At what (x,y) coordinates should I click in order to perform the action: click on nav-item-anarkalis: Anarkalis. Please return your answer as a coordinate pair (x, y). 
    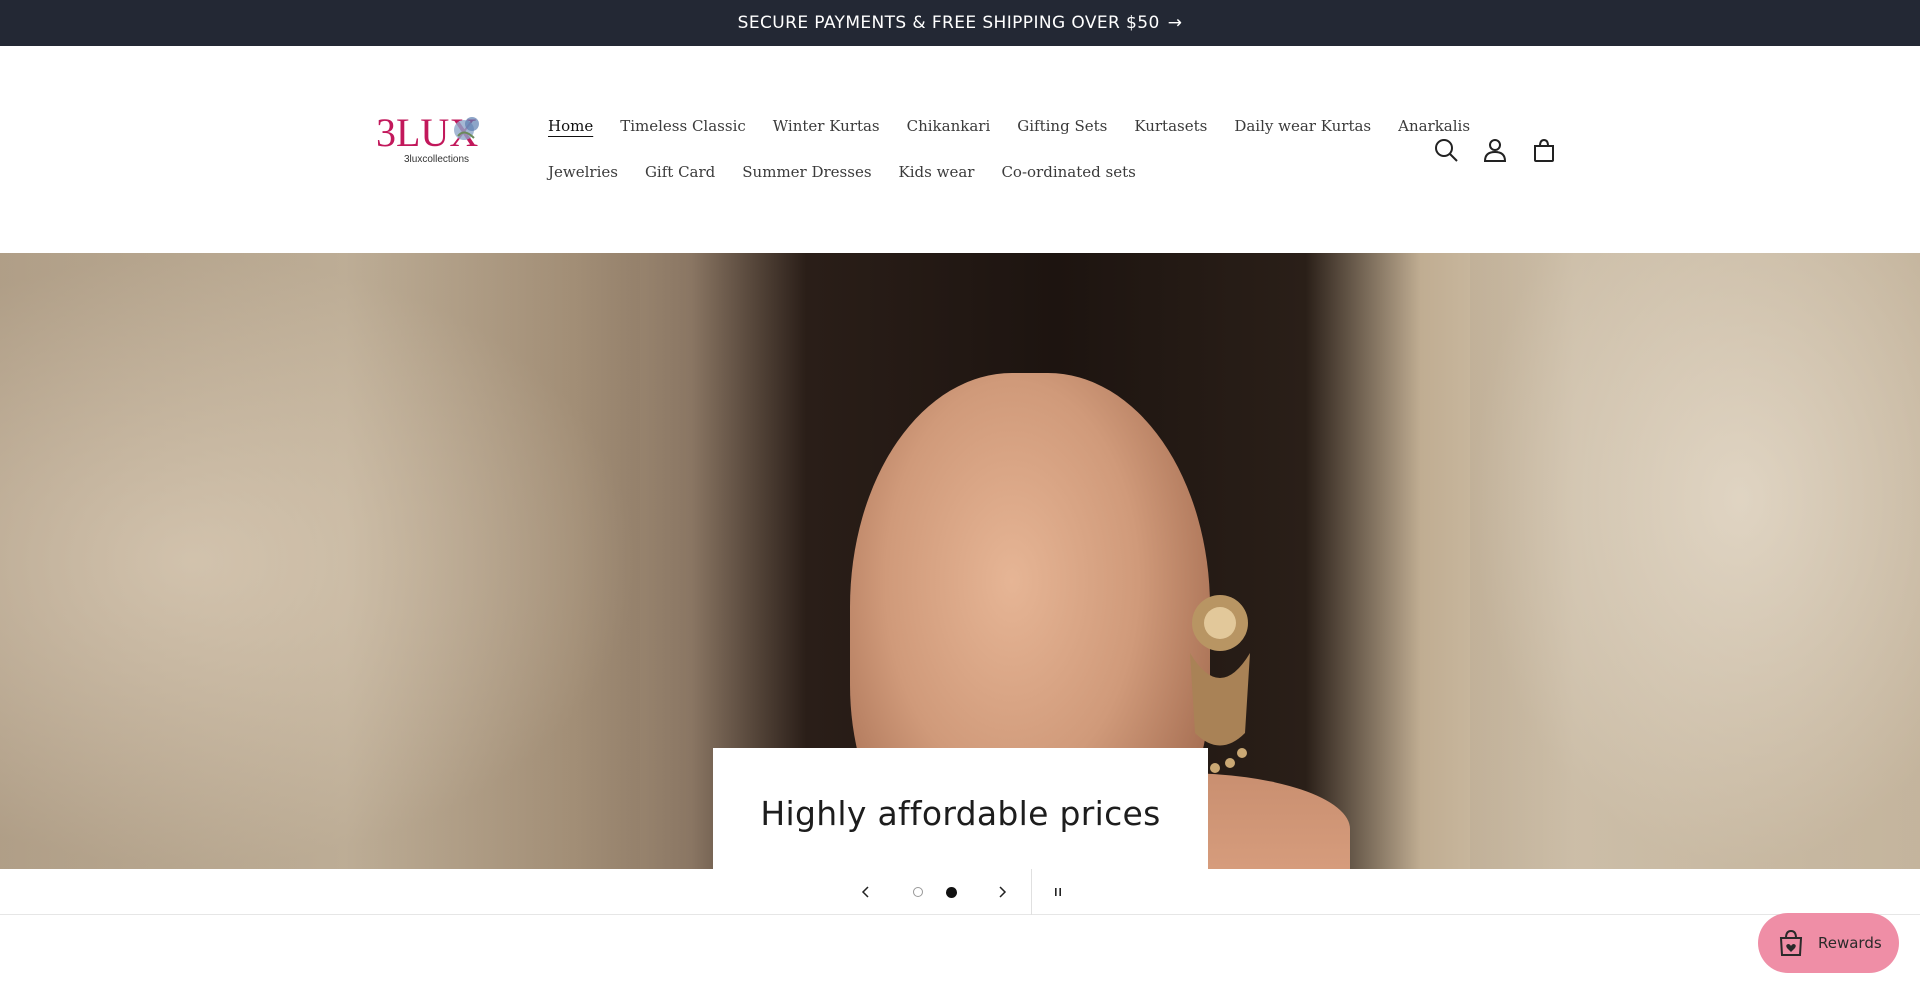
    Looking at the image, I should click on (1434, 126).